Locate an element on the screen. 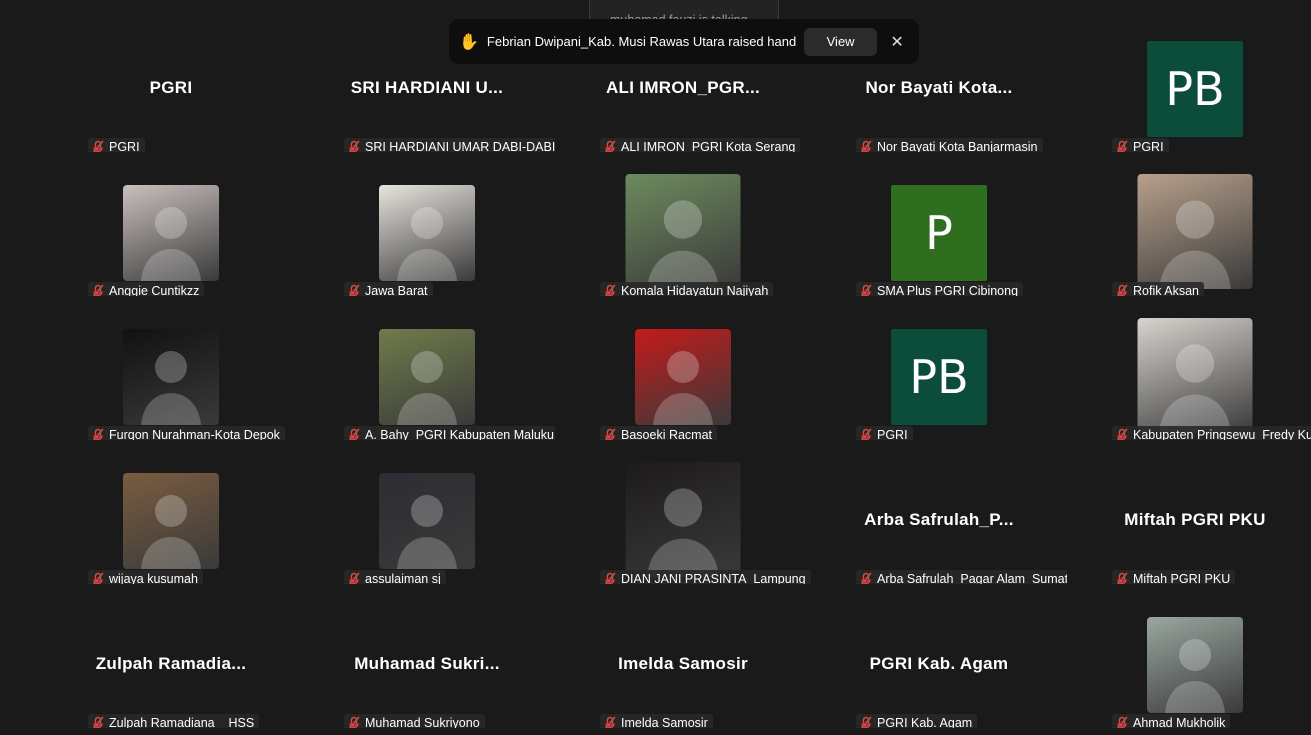  participant-name-tag: ALI IMRON_PGRI Kota Serang is located at coordinates (700, 145).